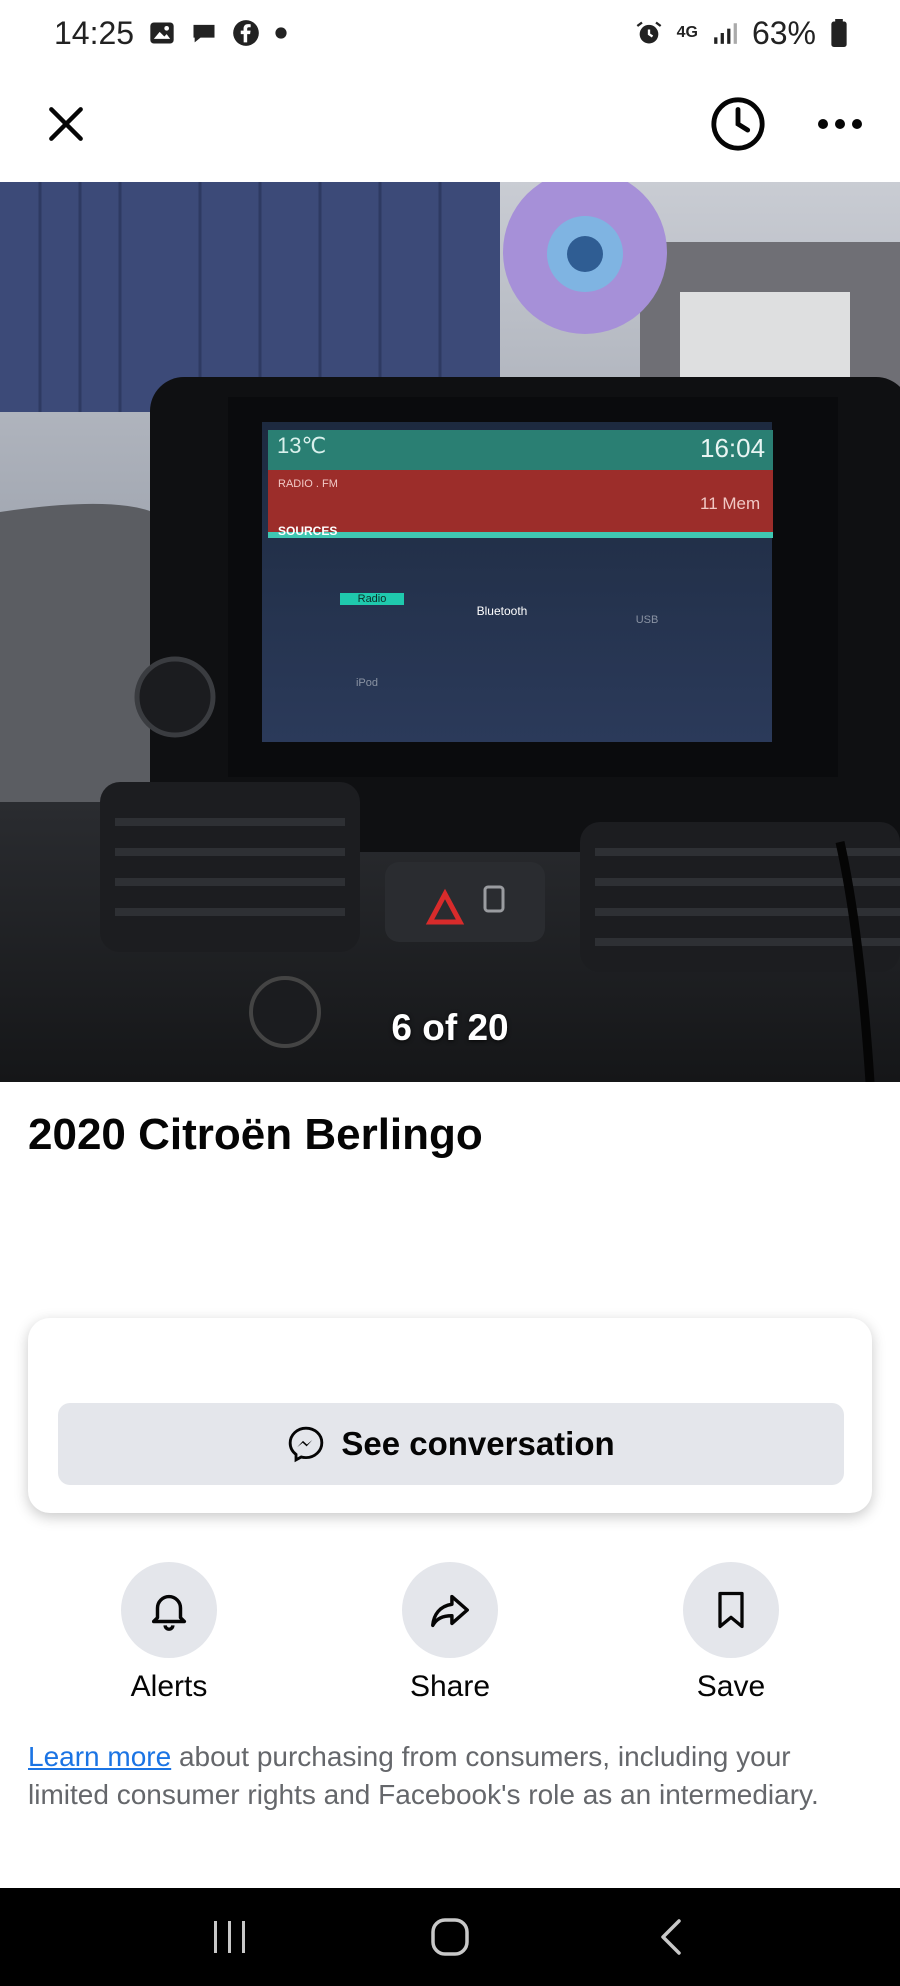 The height and width of the screenshot is (1986, 900). What do you see at coordinates (94, 32) in the screenshot?
I see `status-time: 14:25` at bounding box center [94, 32].